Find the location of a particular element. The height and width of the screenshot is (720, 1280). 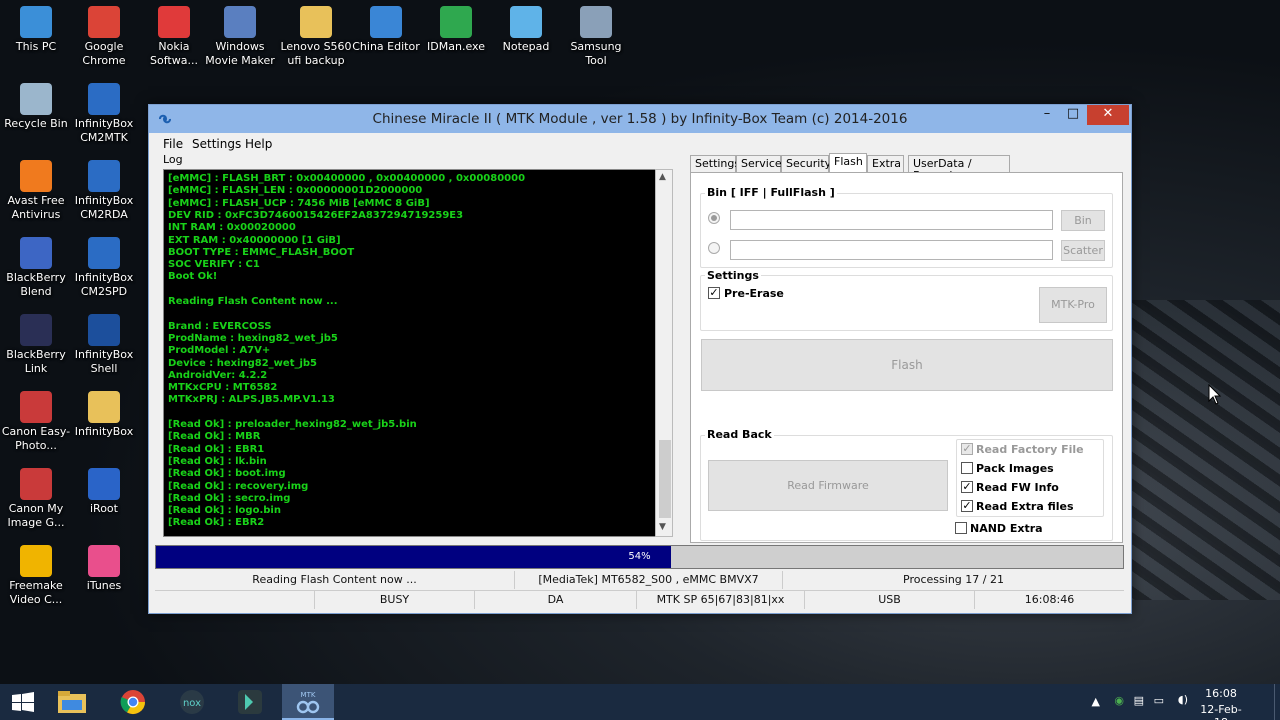

pack-images-label: Pack Images is located at coordinates (1015, 468).